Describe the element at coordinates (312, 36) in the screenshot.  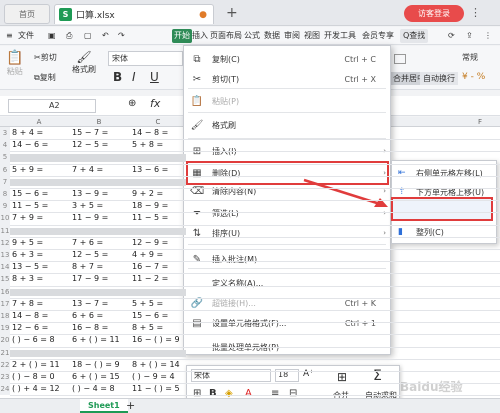
I see `menu-view: 视图` at that location.